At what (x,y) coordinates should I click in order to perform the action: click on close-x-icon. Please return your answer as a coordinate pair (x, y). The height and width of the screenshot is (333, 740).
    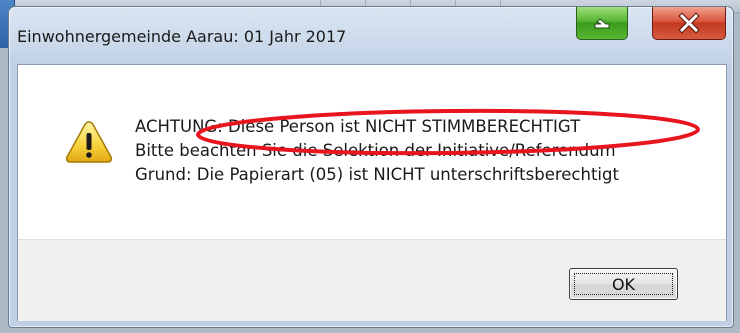
    Looking at the image, I should click on (689, 23).